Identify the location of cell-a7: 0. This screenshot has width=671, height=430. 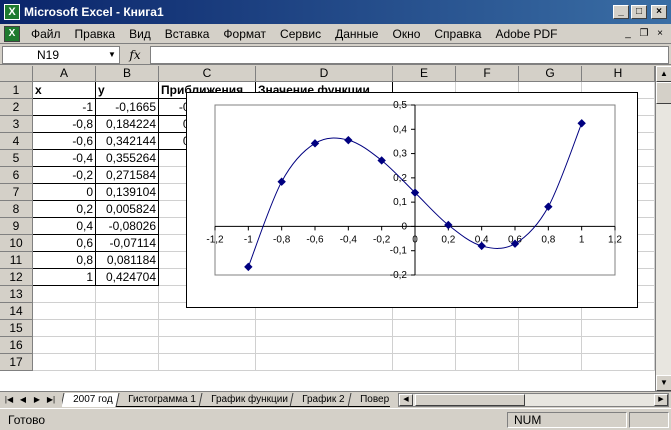
(64, 192).